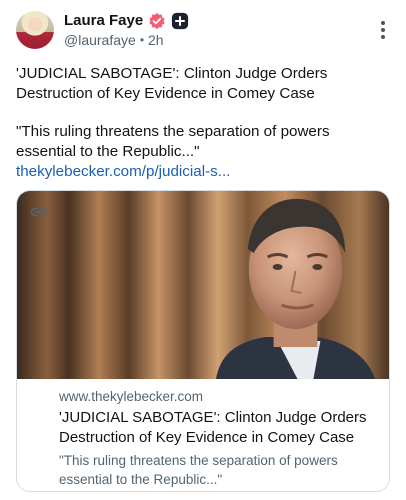 This screenshot has width=406, height=500. I want to click on card-domain: www.thekylebecker.com, so click(131, 396).